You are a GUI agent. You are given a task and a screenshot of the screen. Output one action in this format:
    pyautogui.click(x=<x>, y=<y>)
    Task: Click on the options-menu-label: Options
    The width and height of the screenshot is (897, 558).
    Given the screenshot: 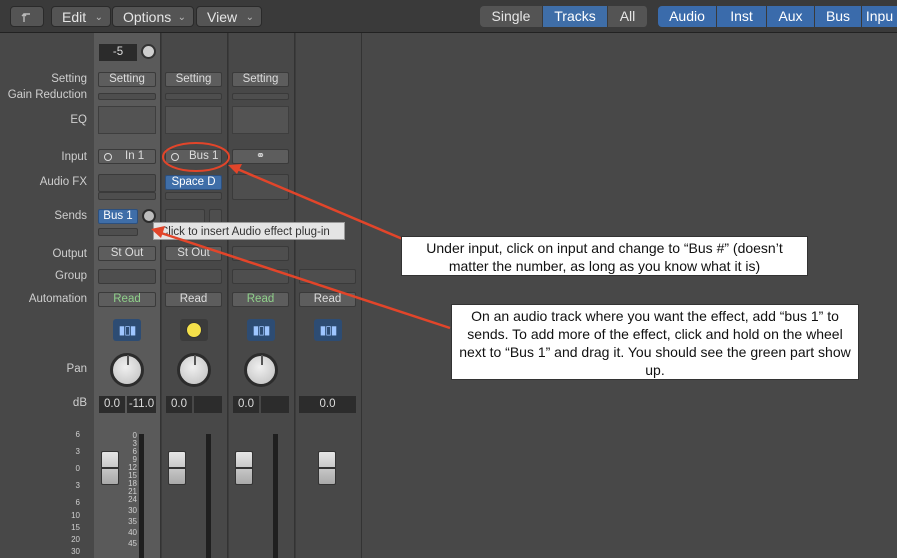 What is the action you would take?
    pyautogui.click(x=147, y=17)
    